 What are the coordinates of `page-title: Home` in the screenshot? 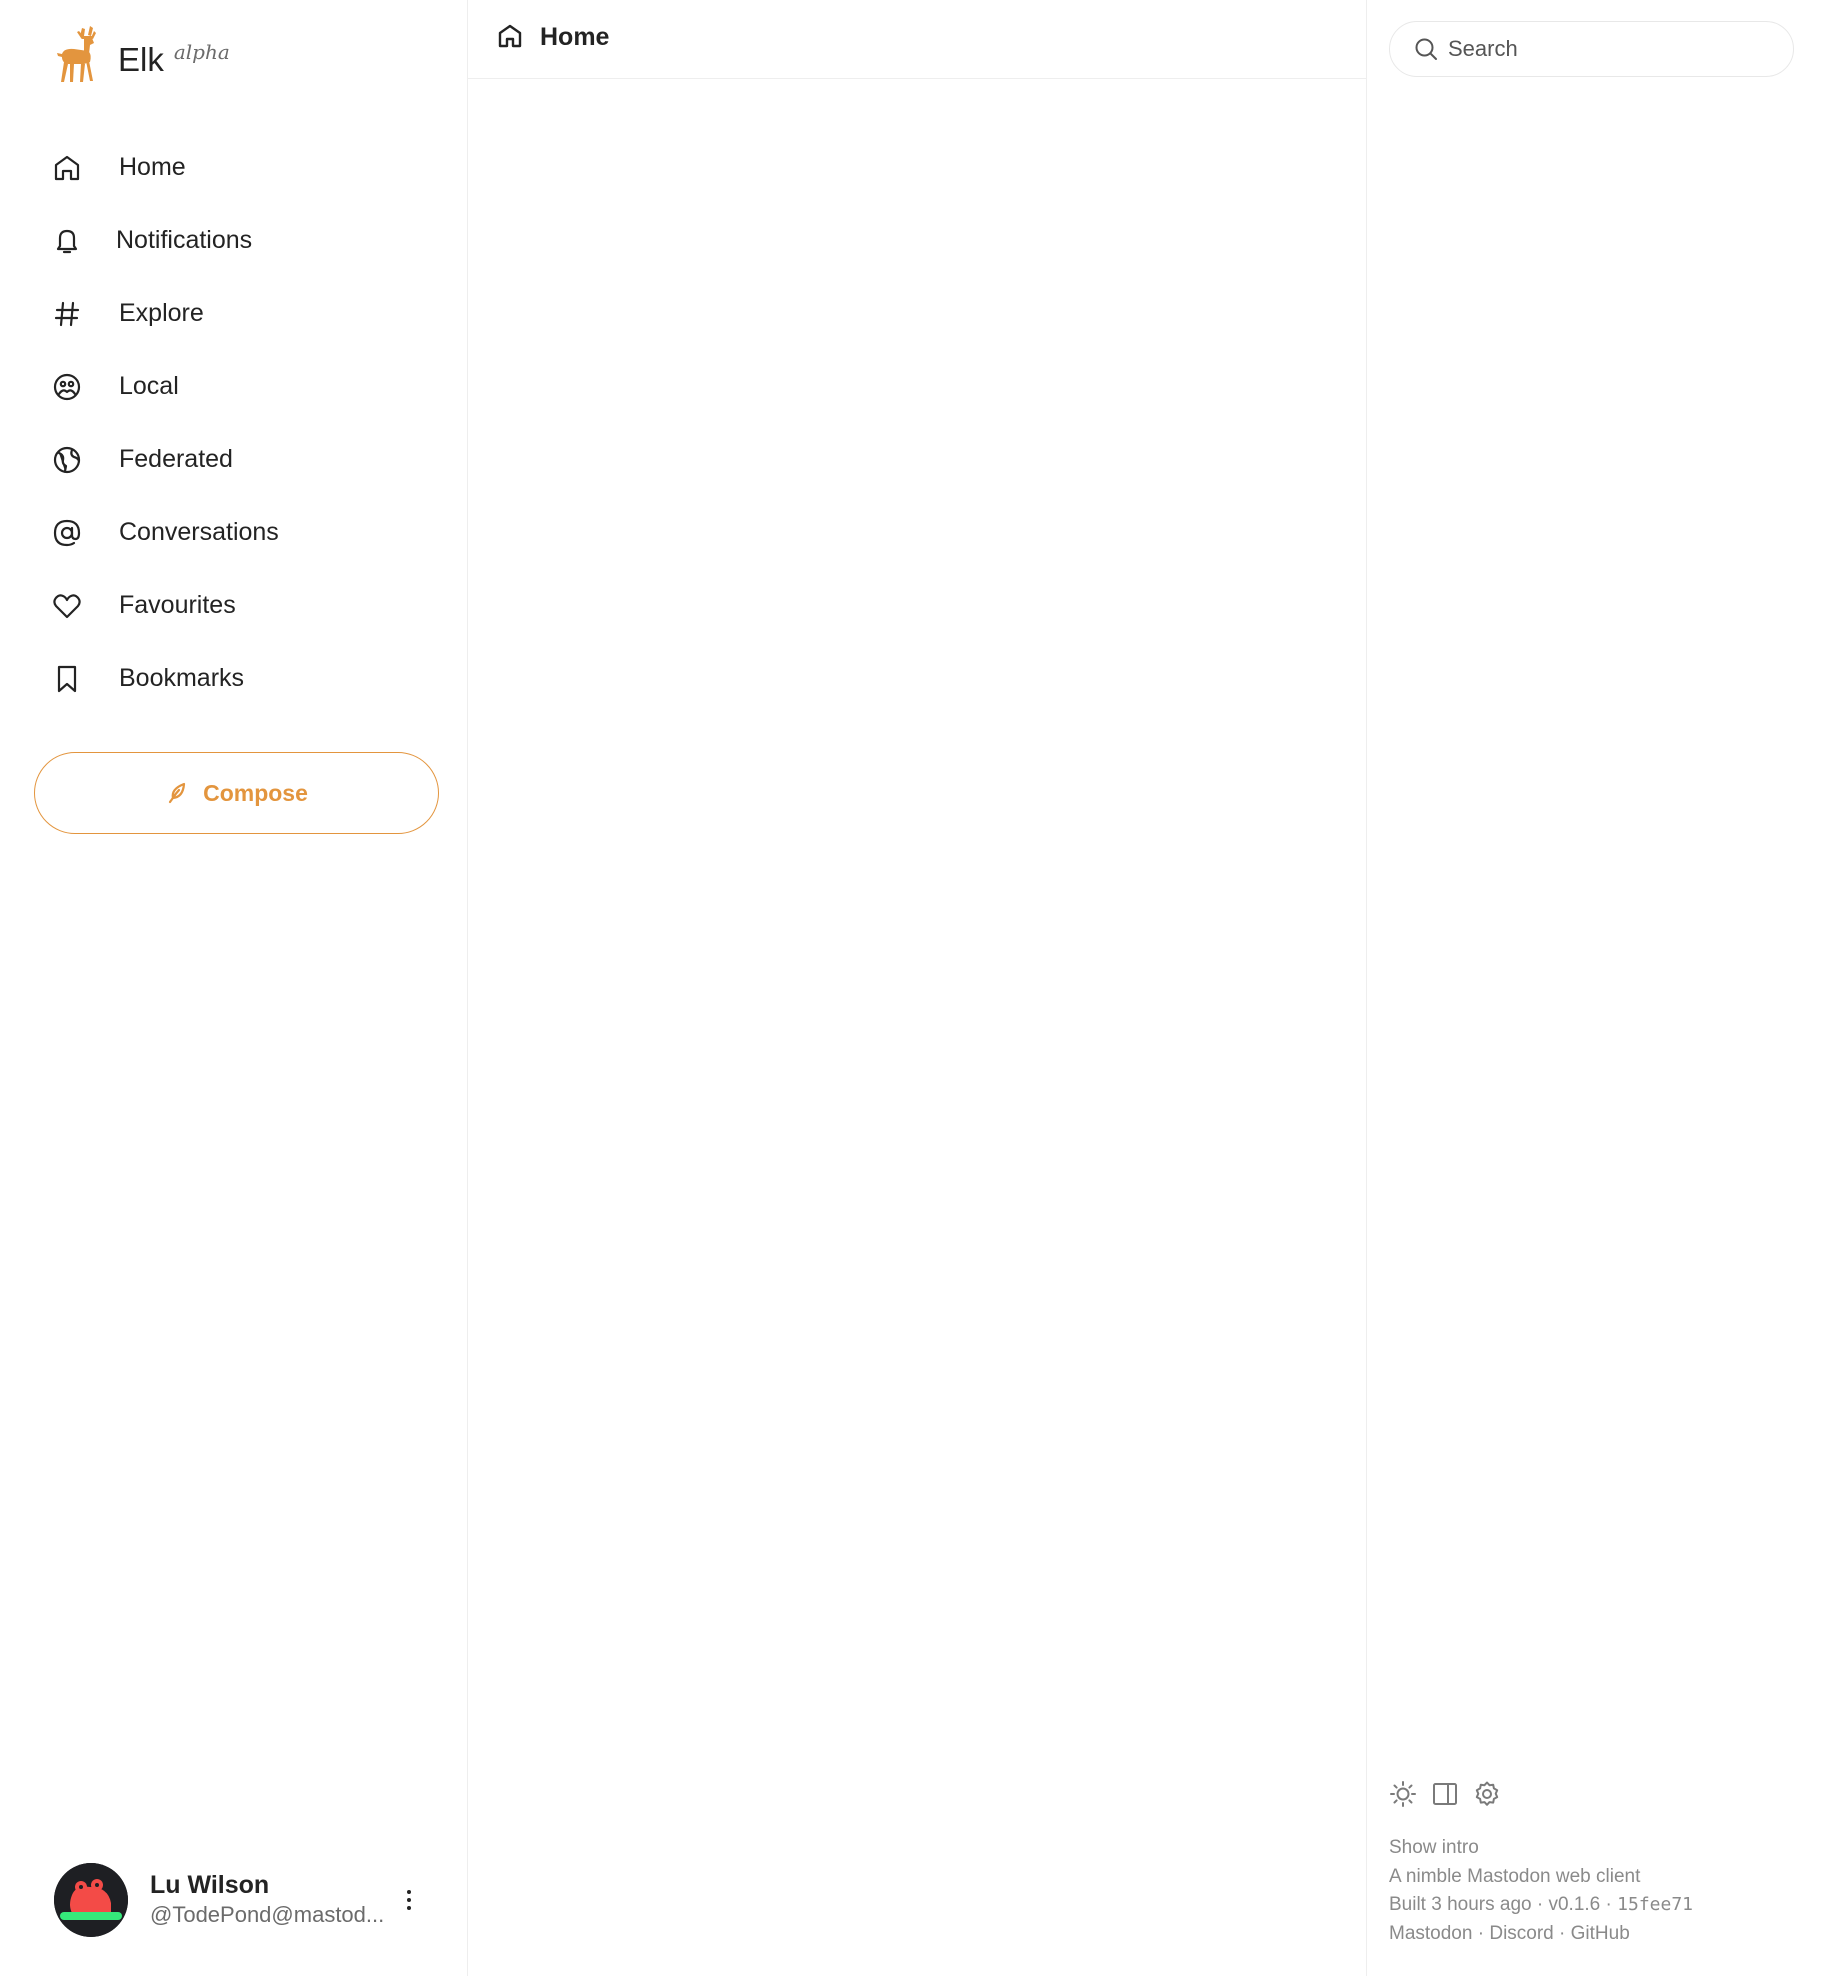 It's located at (575, 36).